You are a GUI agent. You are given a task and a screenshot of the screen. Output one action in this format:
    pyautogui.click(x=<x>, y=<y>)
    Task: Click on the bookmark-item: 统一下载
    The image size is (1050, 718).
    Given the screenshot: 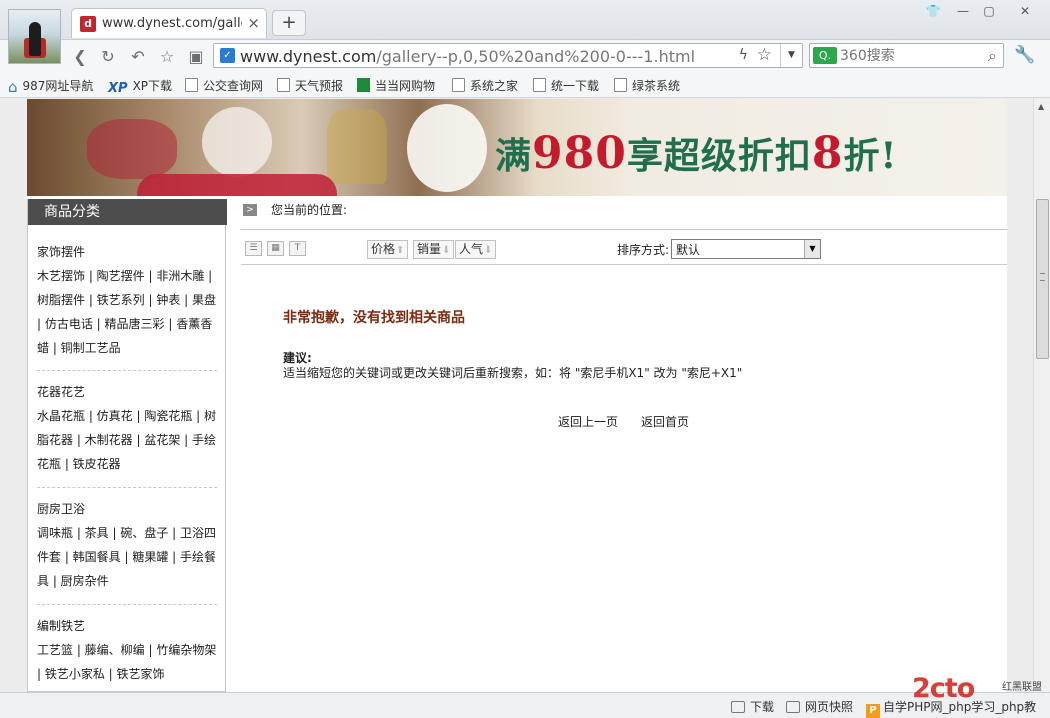 What is the action you would take?
    pyautogui.click(x=566, y=85)
    